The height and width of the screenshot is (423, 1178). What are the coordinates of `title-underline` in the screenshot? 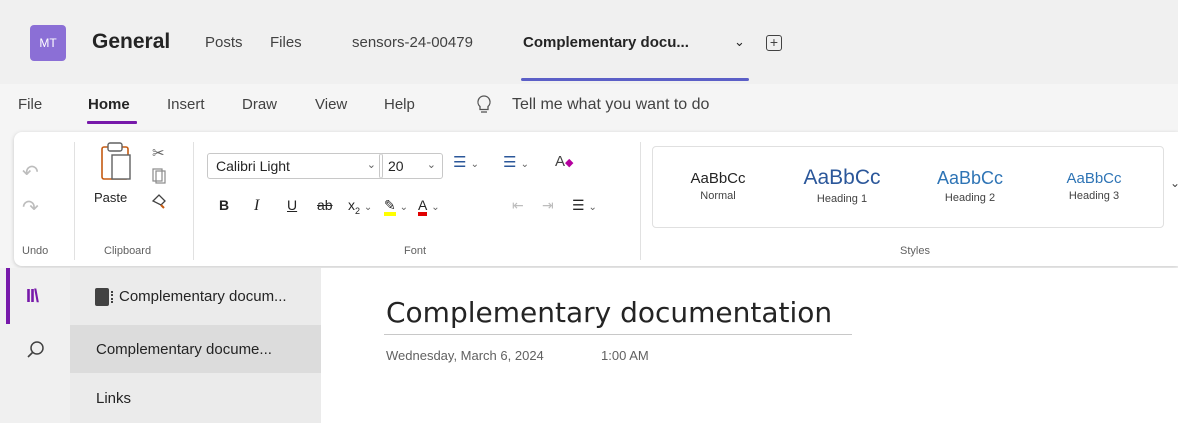 It's located at (618, 334).